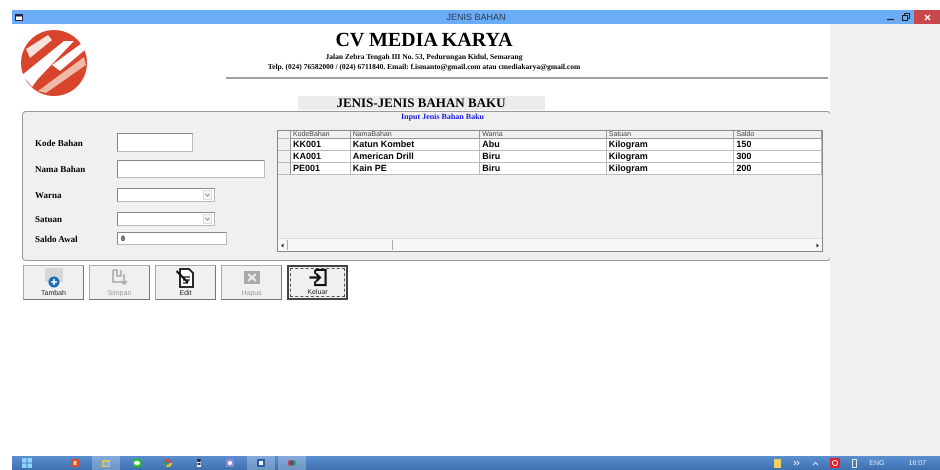 This screenshot has height=470, width=940. What do you see at coordinates (230, 463) in the screenshot?
I see `photos-icon` at bounding box center [230, 463].